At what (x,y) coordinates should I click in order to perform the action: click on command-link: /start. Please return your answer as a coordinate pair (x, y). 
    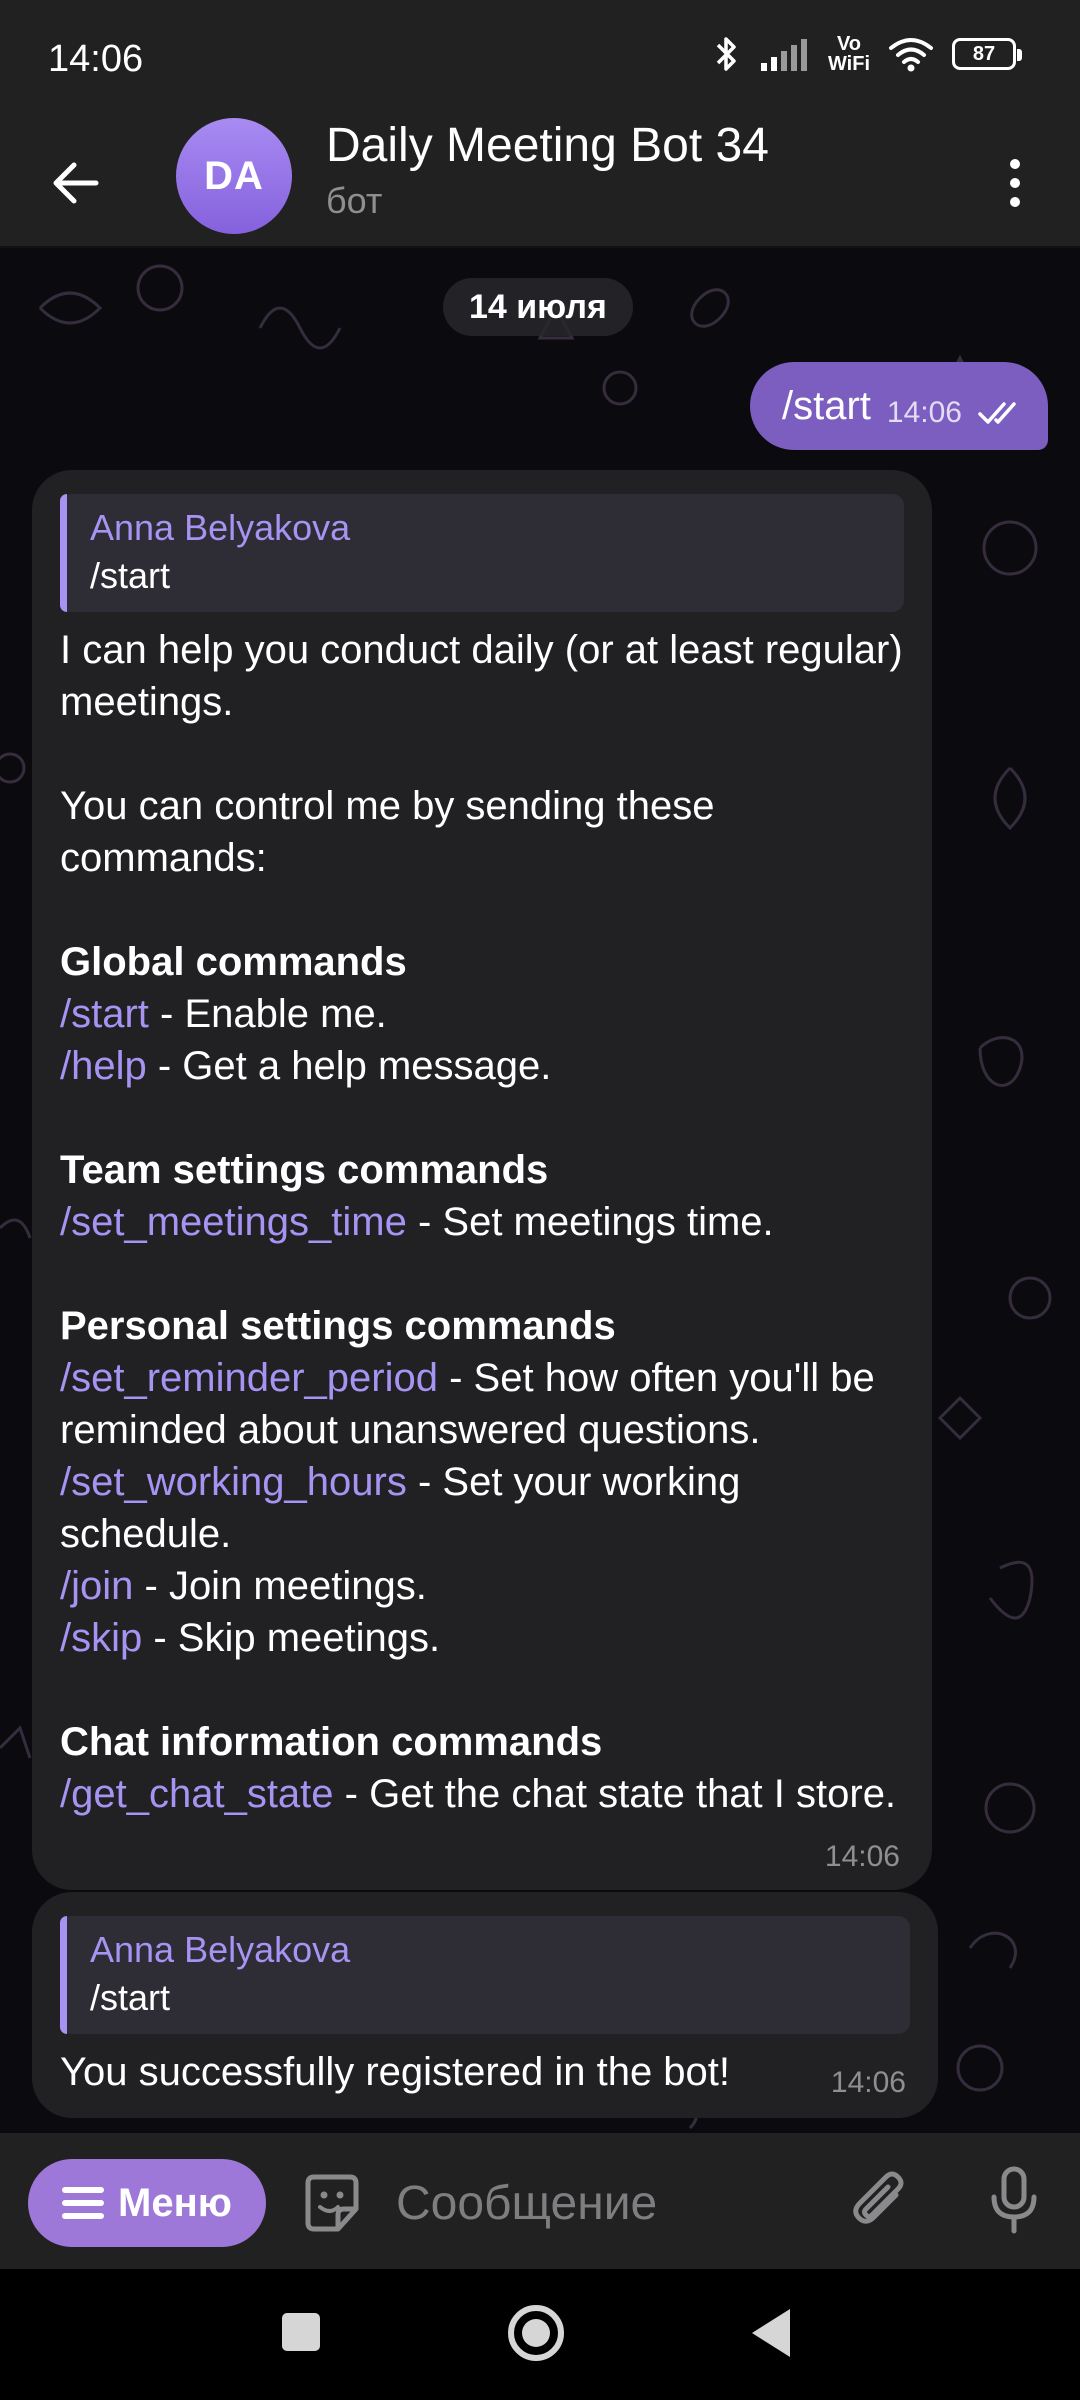
    Looking at the image, I should click on (104, 1014).